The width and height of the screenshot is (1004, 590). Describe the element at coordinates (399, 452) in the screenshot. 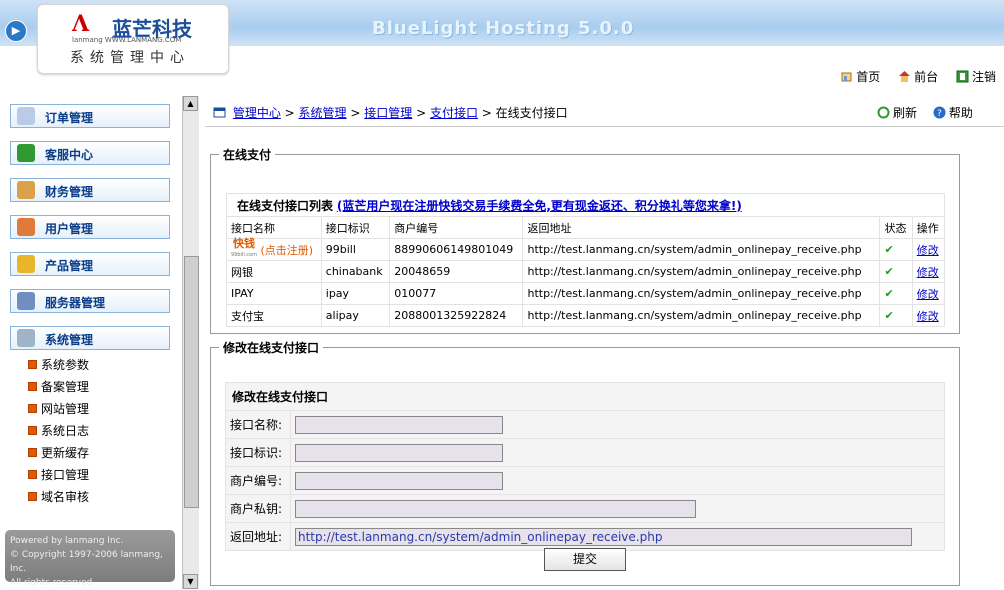

I see `interface-id-input` at that location.